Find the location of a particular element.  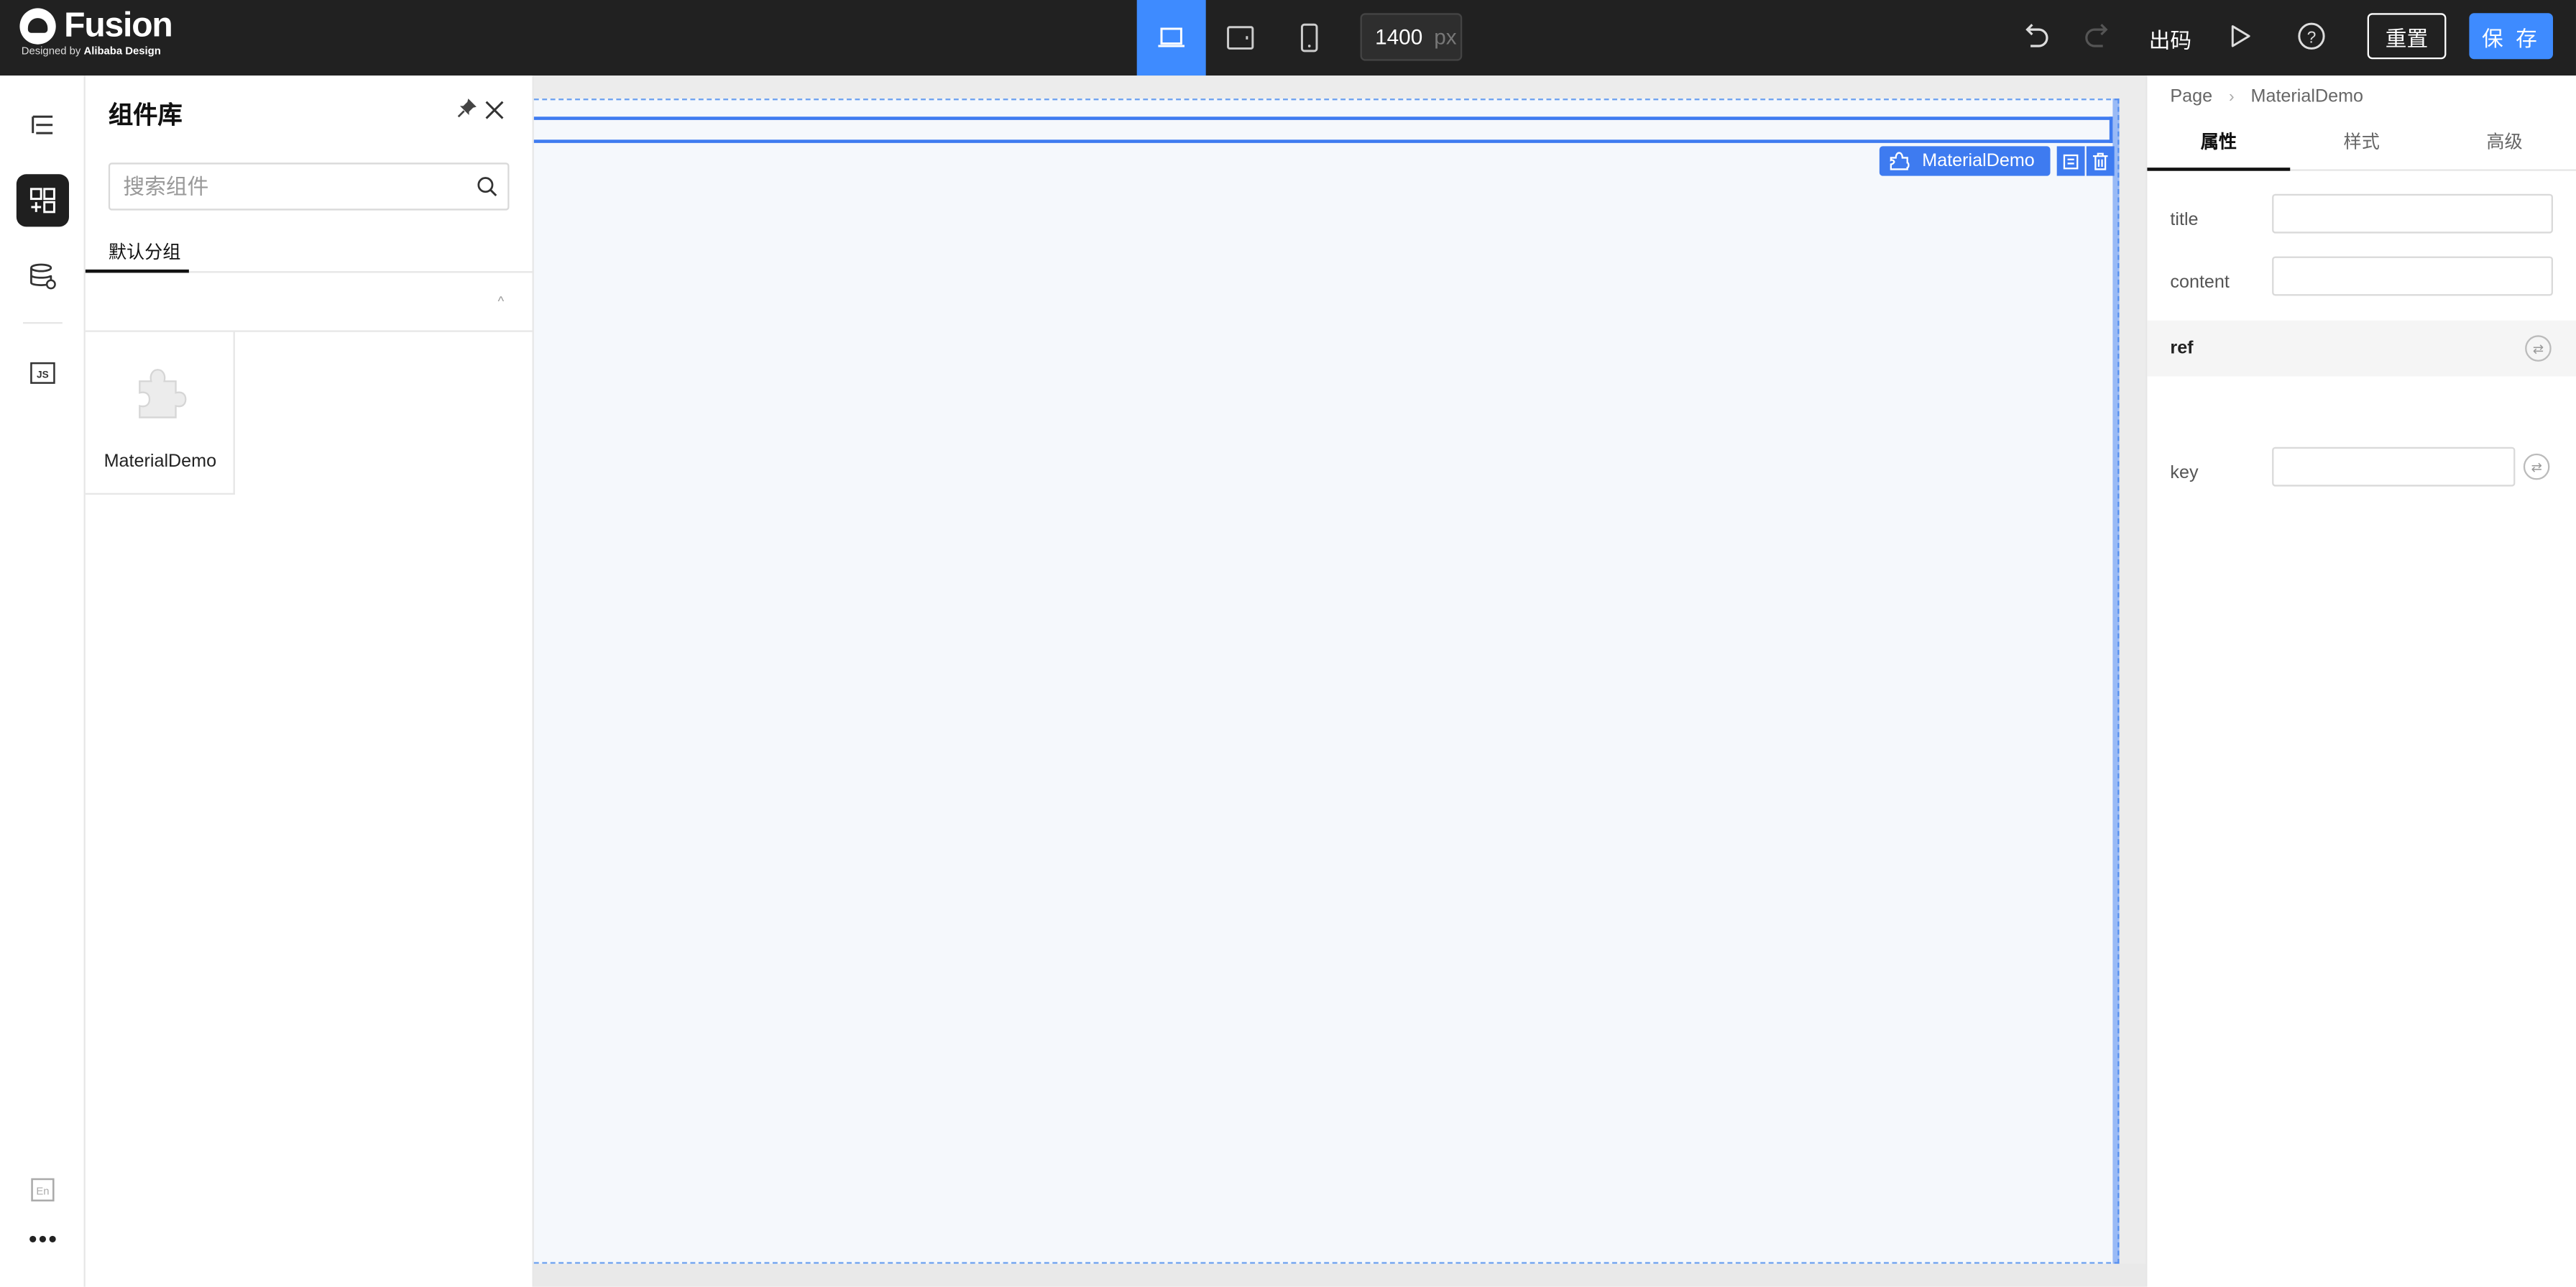

breadcrumb-component: MaterialDemo is located at coordinates (2307, 96).